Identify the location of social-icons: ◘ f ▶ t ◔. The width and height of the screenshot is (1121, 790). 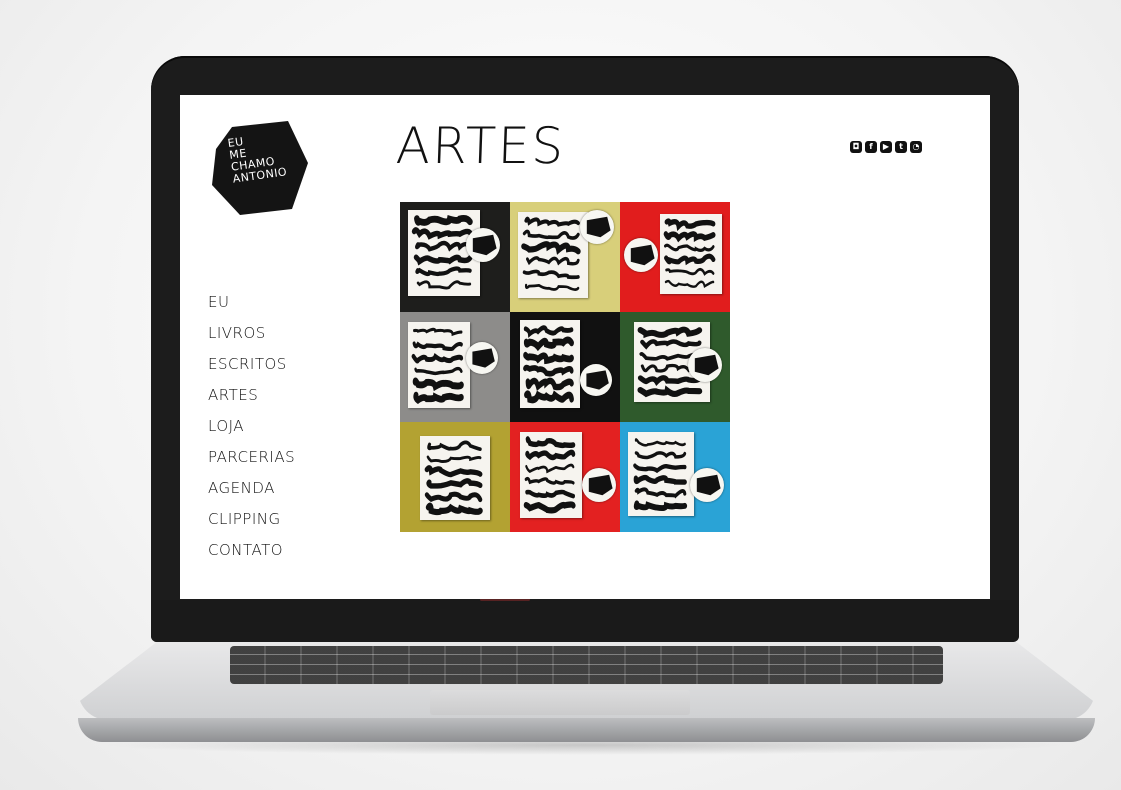
(886, 147).